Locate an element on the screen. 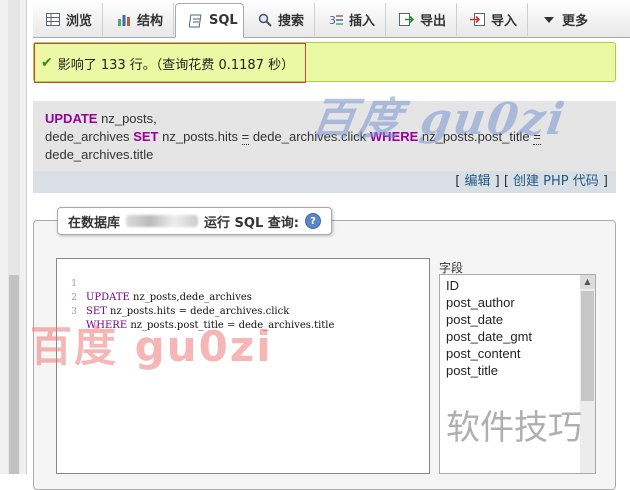 The width and height of the screenshot is (630, 490). field-option: ID is located at coordinates (517, 285).